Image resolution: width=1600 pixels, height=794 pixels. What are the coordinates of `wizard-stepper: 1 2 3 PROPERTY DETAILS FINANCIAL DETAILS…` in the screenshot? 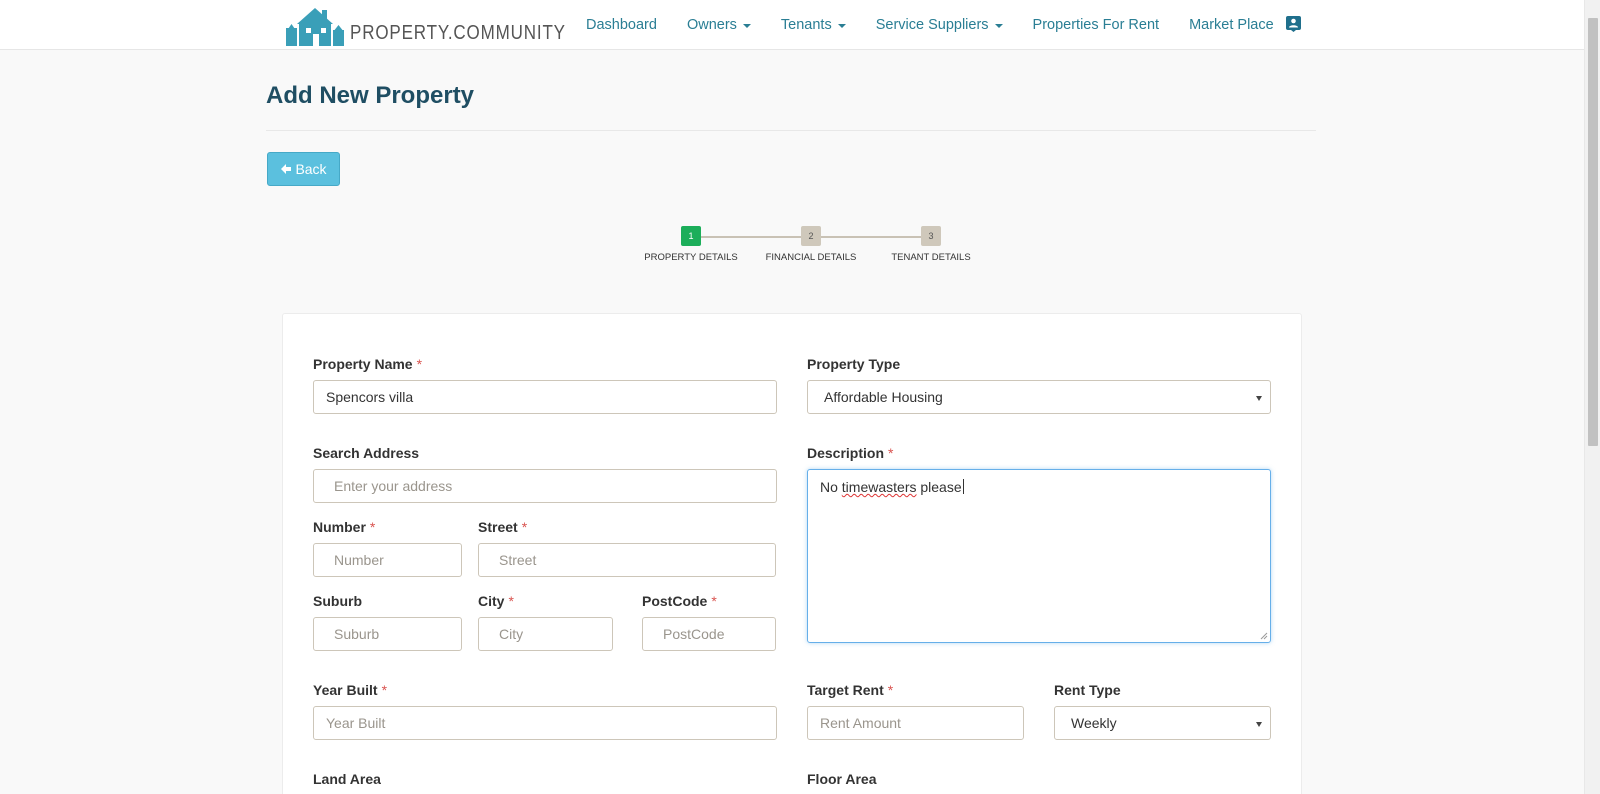 It's located at (805, 246).